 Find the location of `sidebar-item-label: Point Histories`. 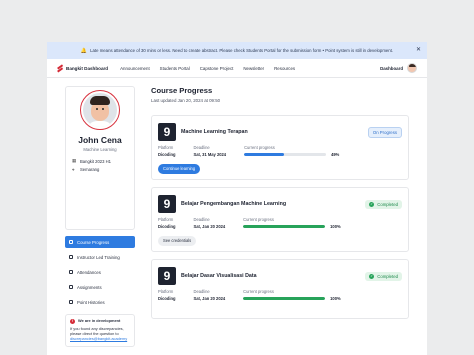

sidebar-item-label: Point Histories is located at coordinates (91, 302).